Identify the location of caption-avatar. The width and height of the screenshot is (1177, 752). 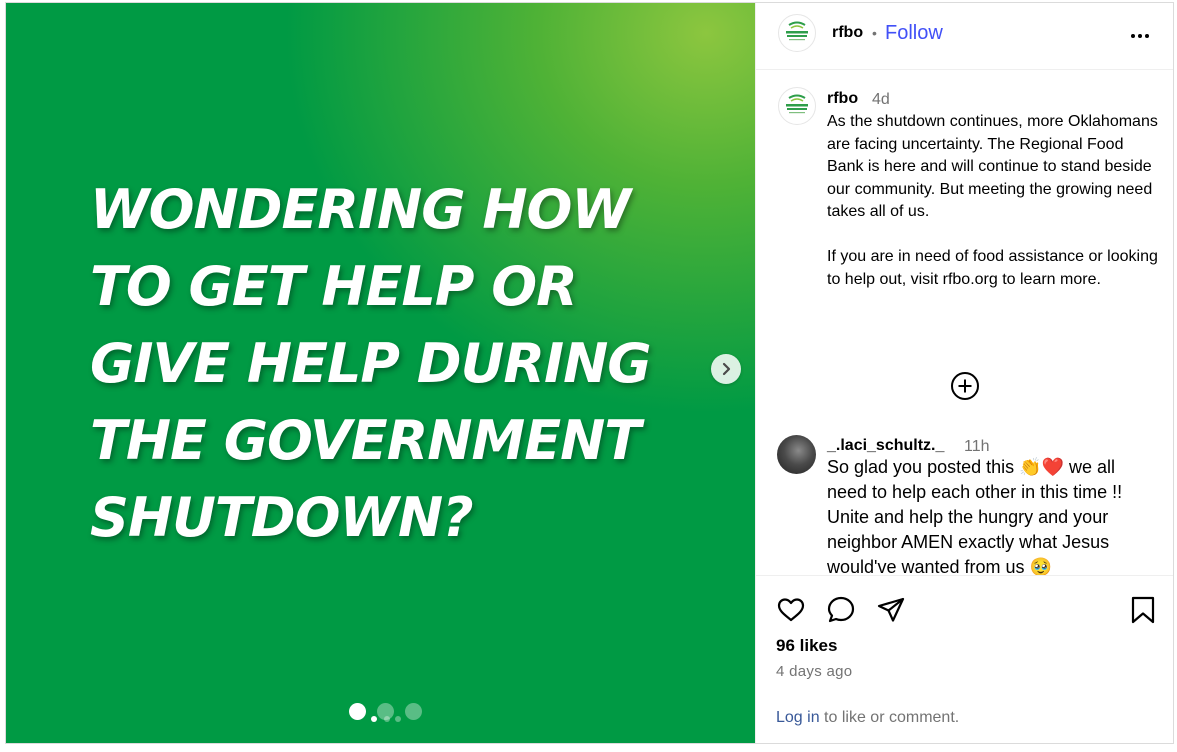
(797, 106).